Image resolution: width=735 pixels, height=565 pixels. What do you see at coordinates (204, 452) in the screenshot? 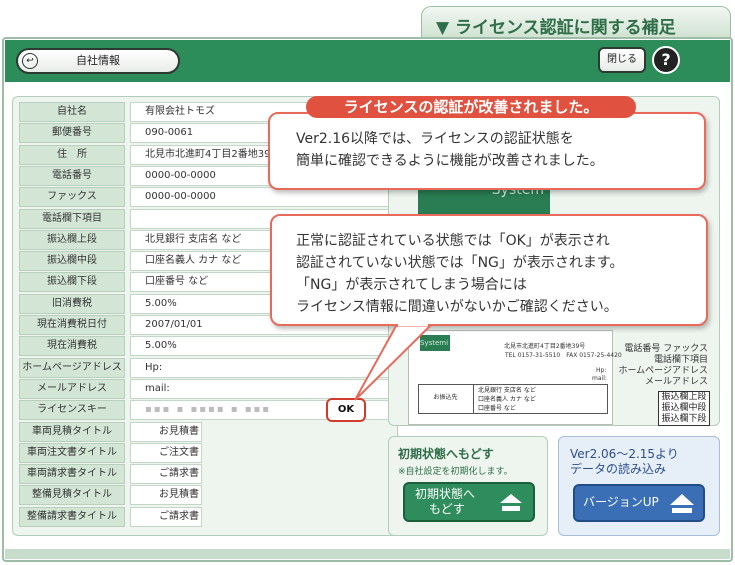
I see `form-row: 車両注文書タイトル ご注文書` at bounding box center [204, 452].